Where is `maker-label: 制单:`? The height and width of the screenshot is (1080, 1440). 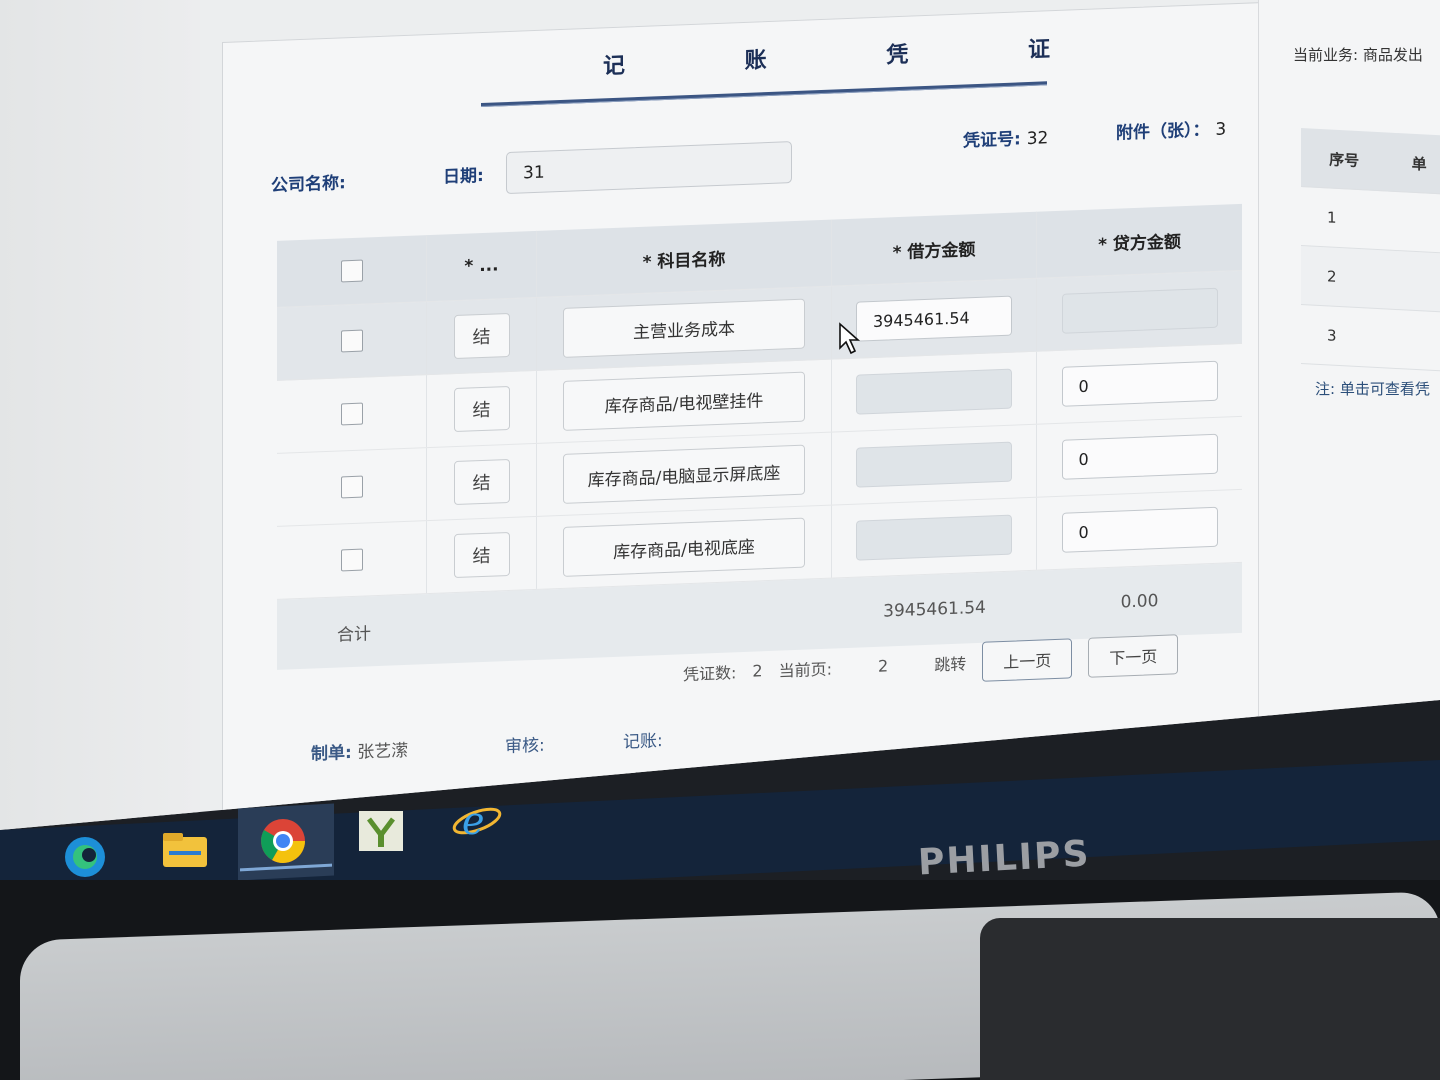
maker-label: 制单: is located at coordinates (331, 754).